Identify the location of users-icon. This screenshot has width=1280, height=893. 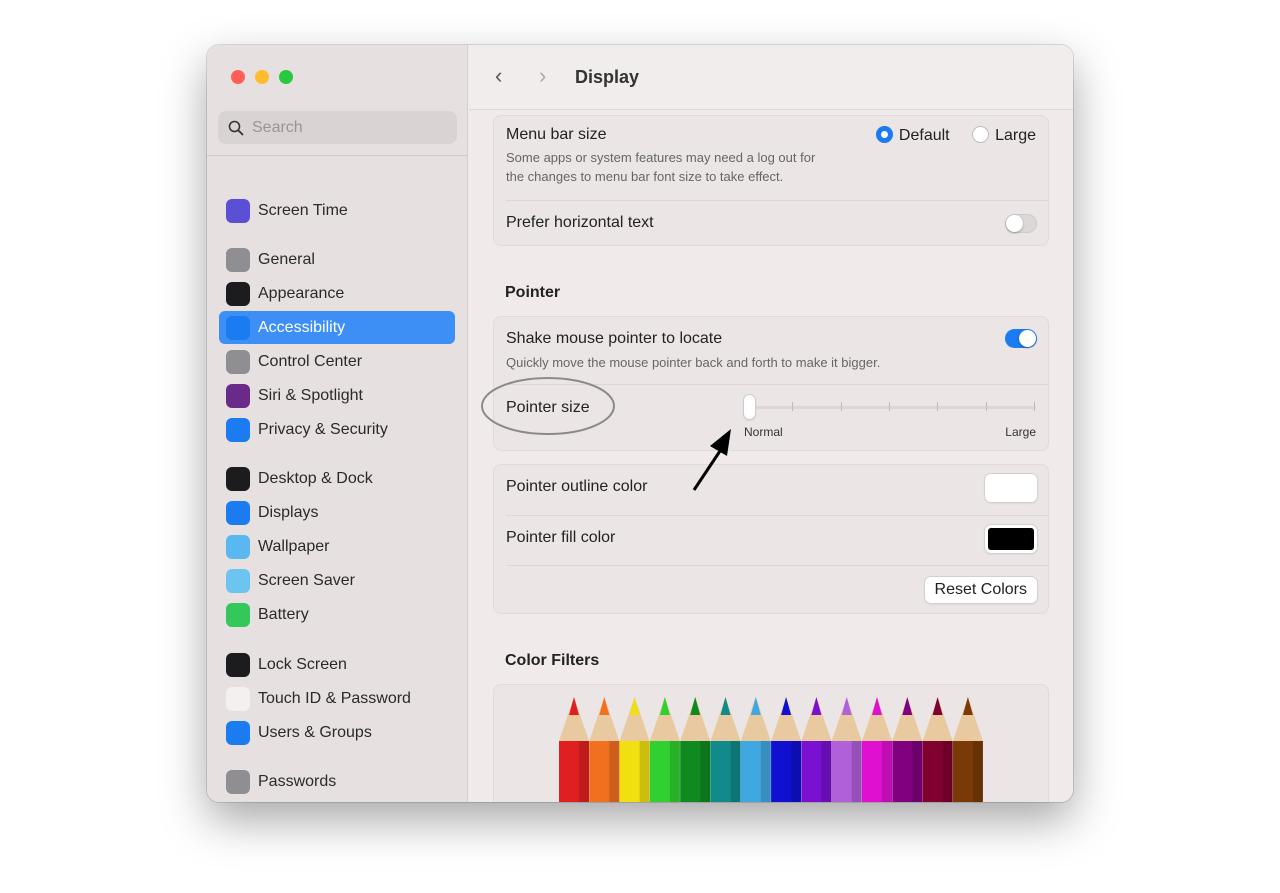
(238, 732).